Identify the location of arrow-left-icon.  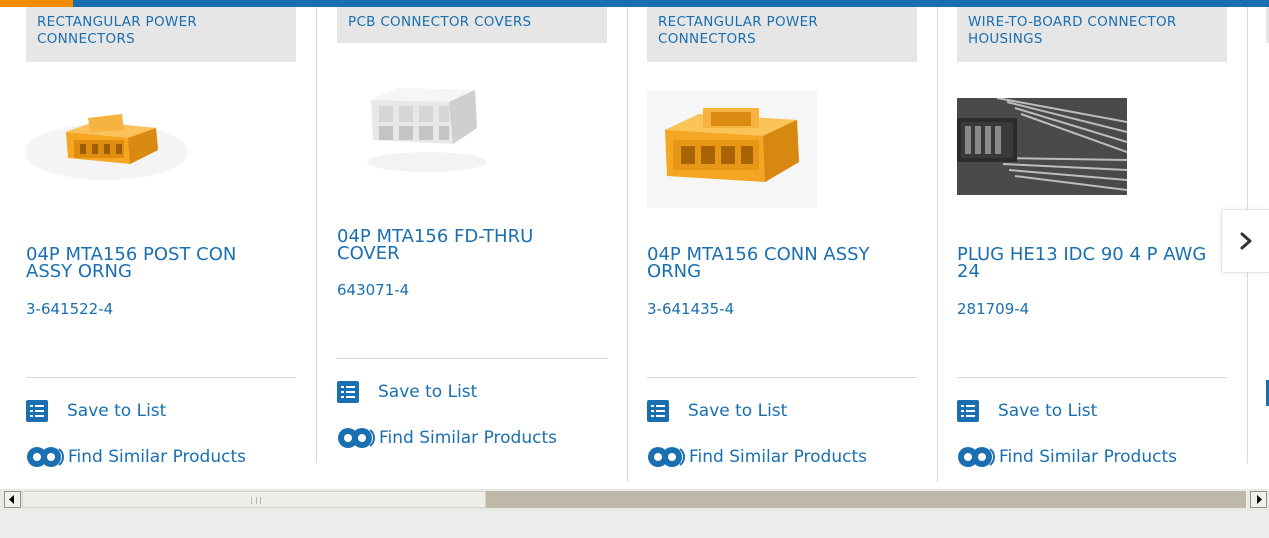
(11, 499).